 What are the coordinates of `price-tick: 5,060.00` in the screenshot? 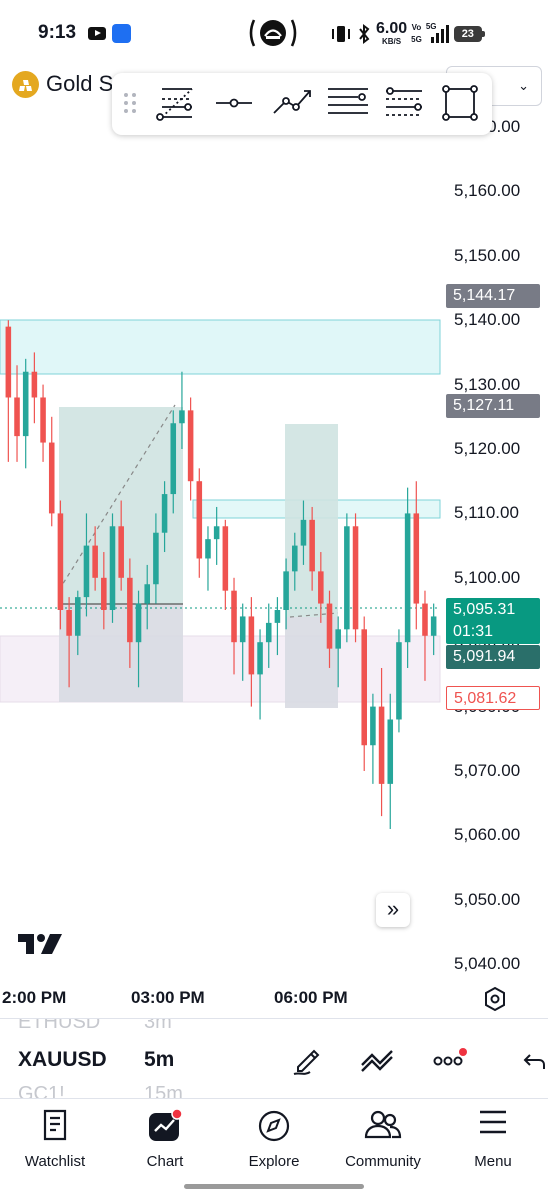 It's located at (487, 835).